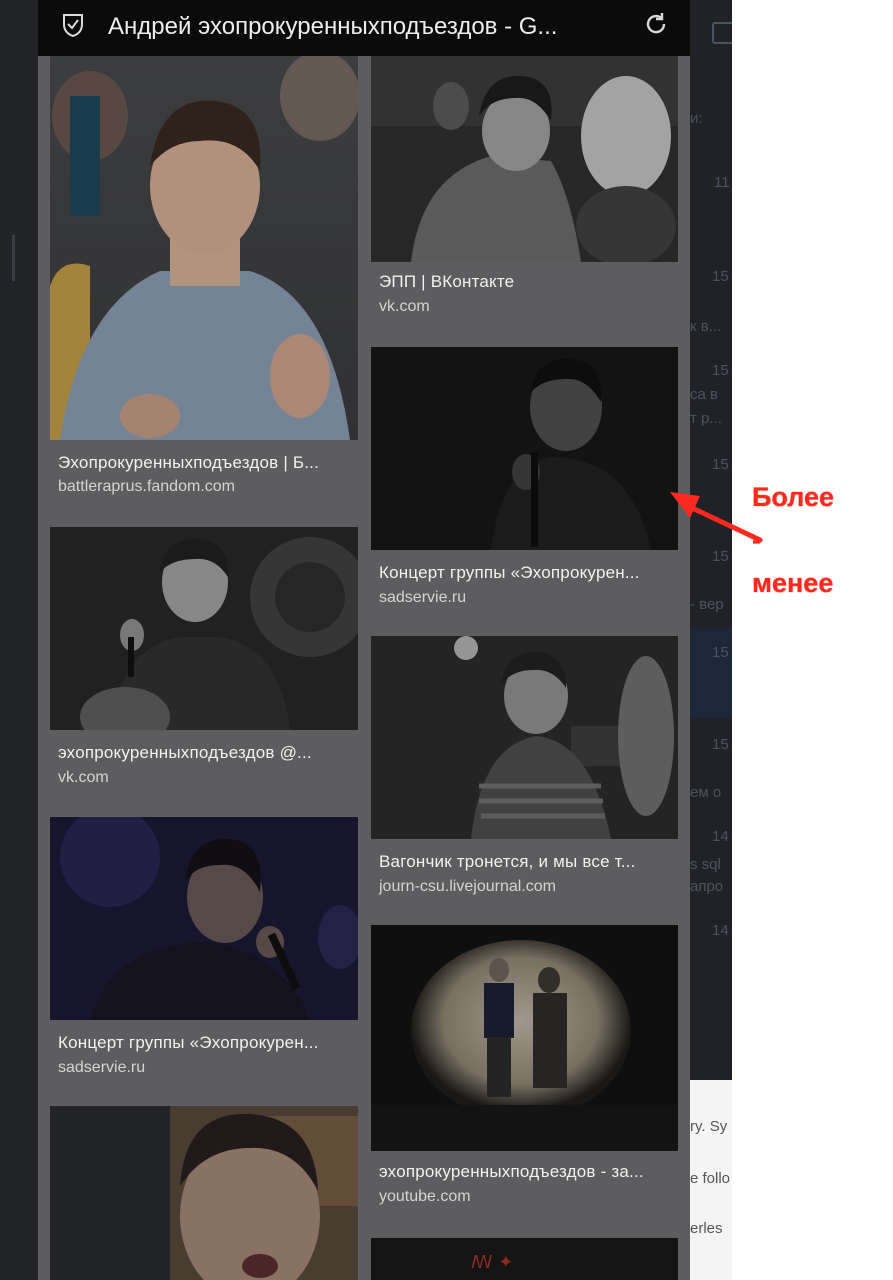 This screenshot has width=893, height=1280. Describe the element at coordinates (656, 24) in the screenshot. I see `reload-icon` at that location.